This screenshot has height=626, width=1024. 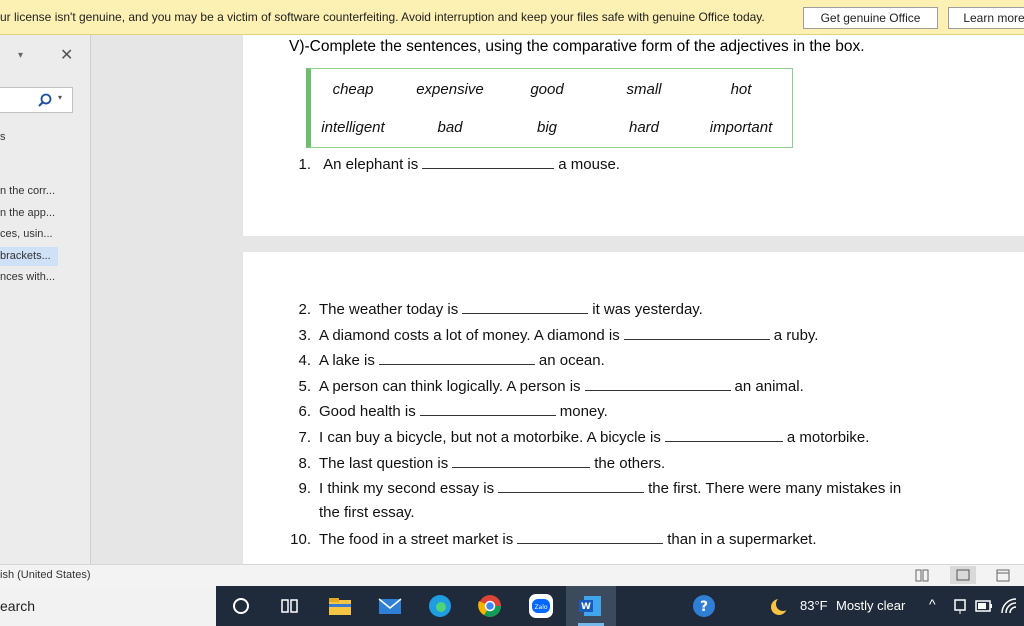 What do you see at coordinates (304, 463) in the screenshot?
I see `question-number: 8.` at bounding box center [304, 463].